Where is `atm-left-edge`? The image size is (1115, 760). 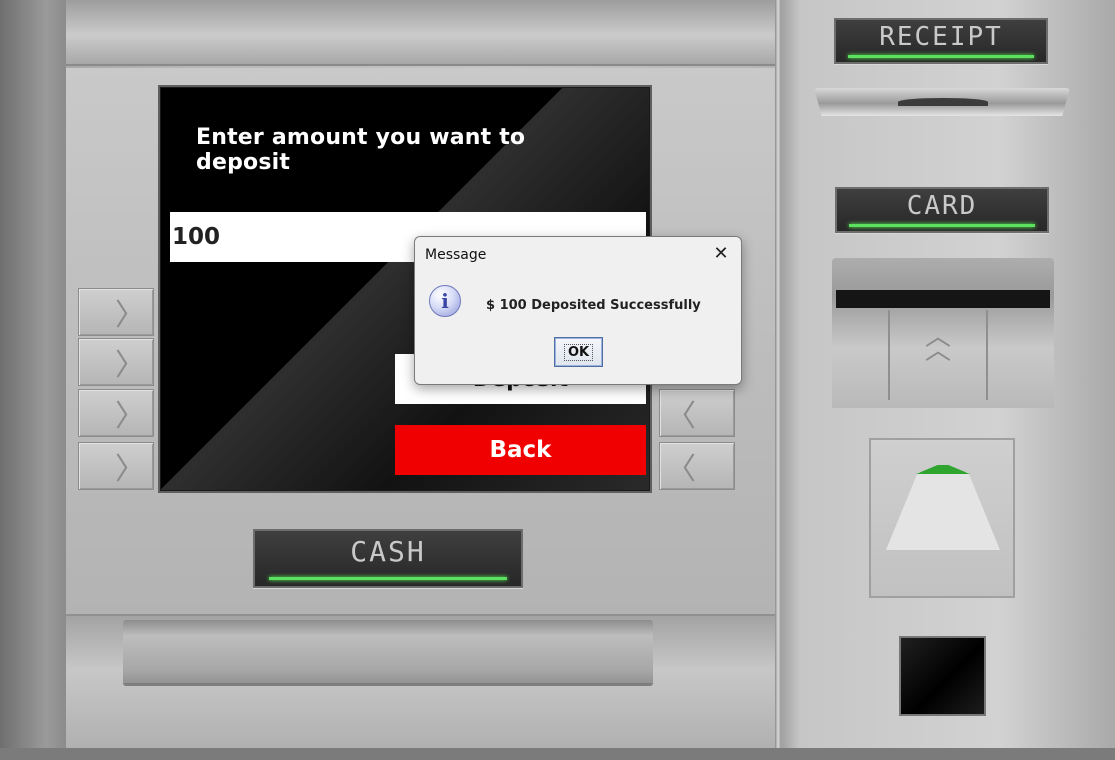 atm-left-edge is located at coordinates (33, 380).